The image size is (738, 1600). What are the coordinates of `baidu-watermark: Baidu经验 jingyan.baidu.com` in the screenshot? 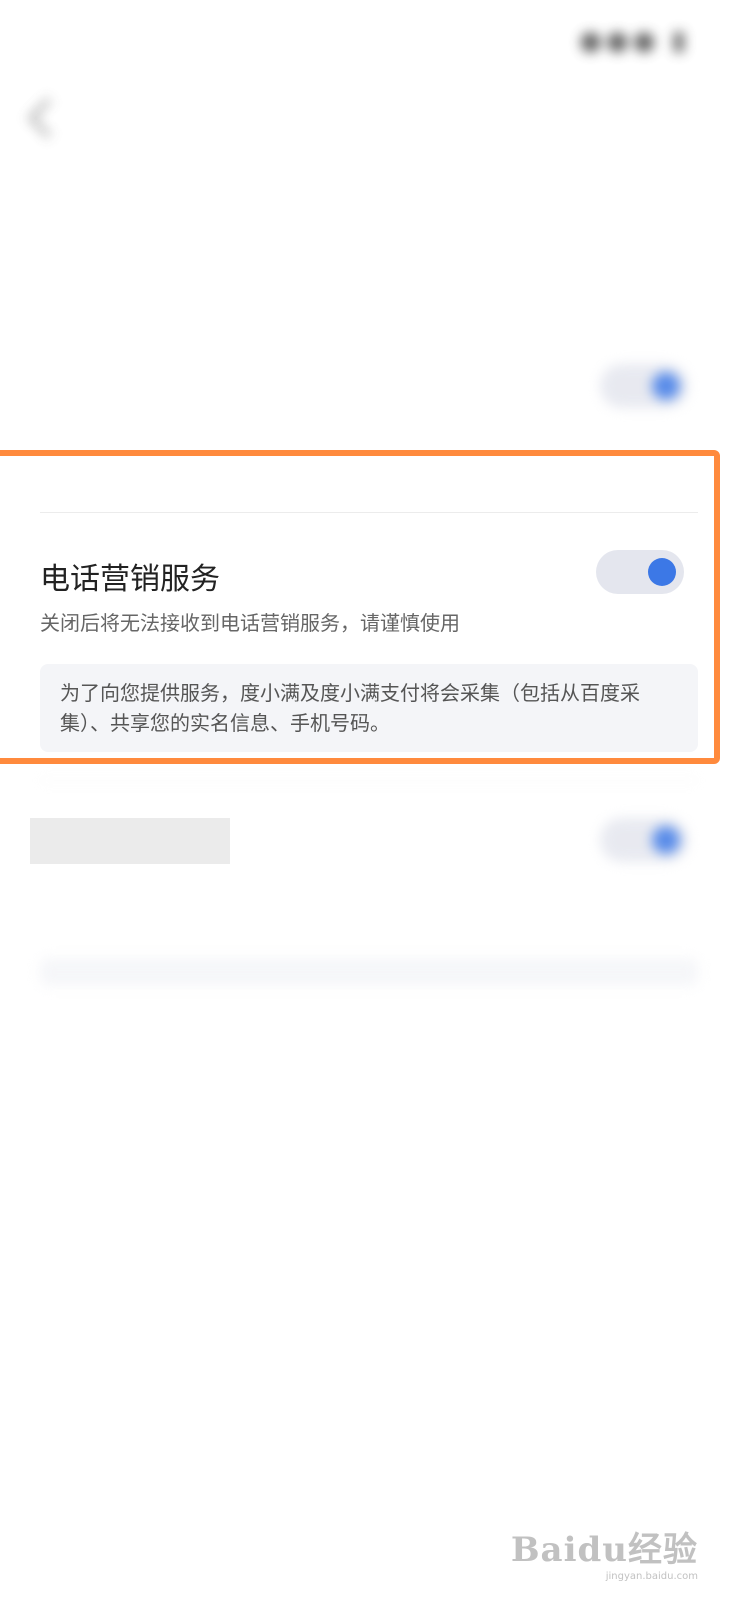 It's located at (604, 1552).